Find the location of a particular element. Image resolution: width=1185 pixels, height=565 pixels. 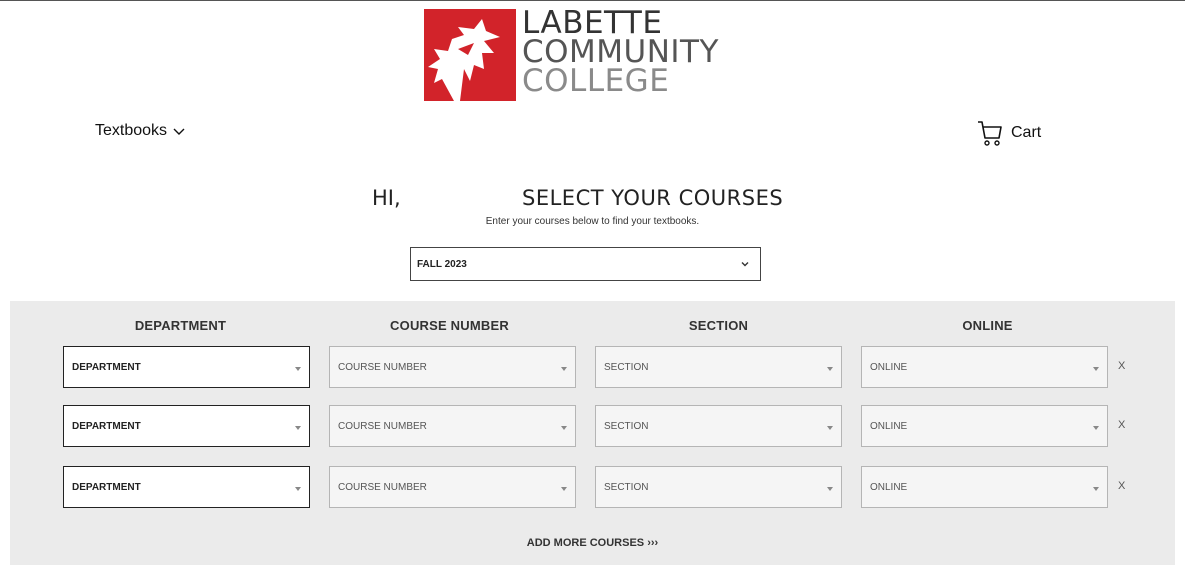

column-header-online: ONLINE is located at coordinates (987, 325).